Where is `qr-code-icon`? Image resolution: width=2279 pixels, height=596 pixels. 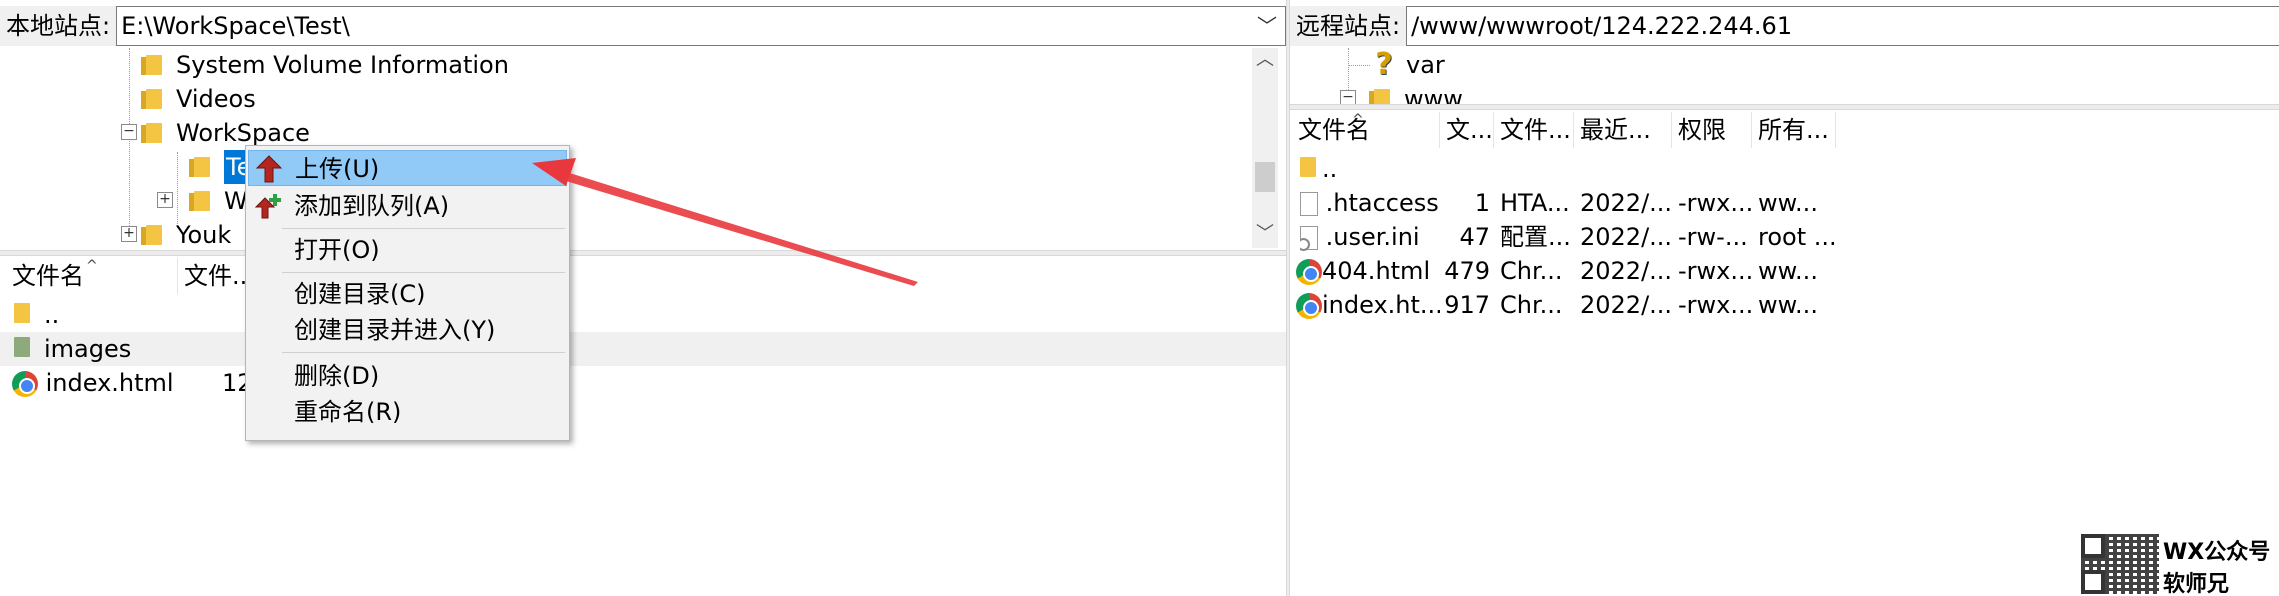 qr-code-icon is located at coordinates (2120, 564).